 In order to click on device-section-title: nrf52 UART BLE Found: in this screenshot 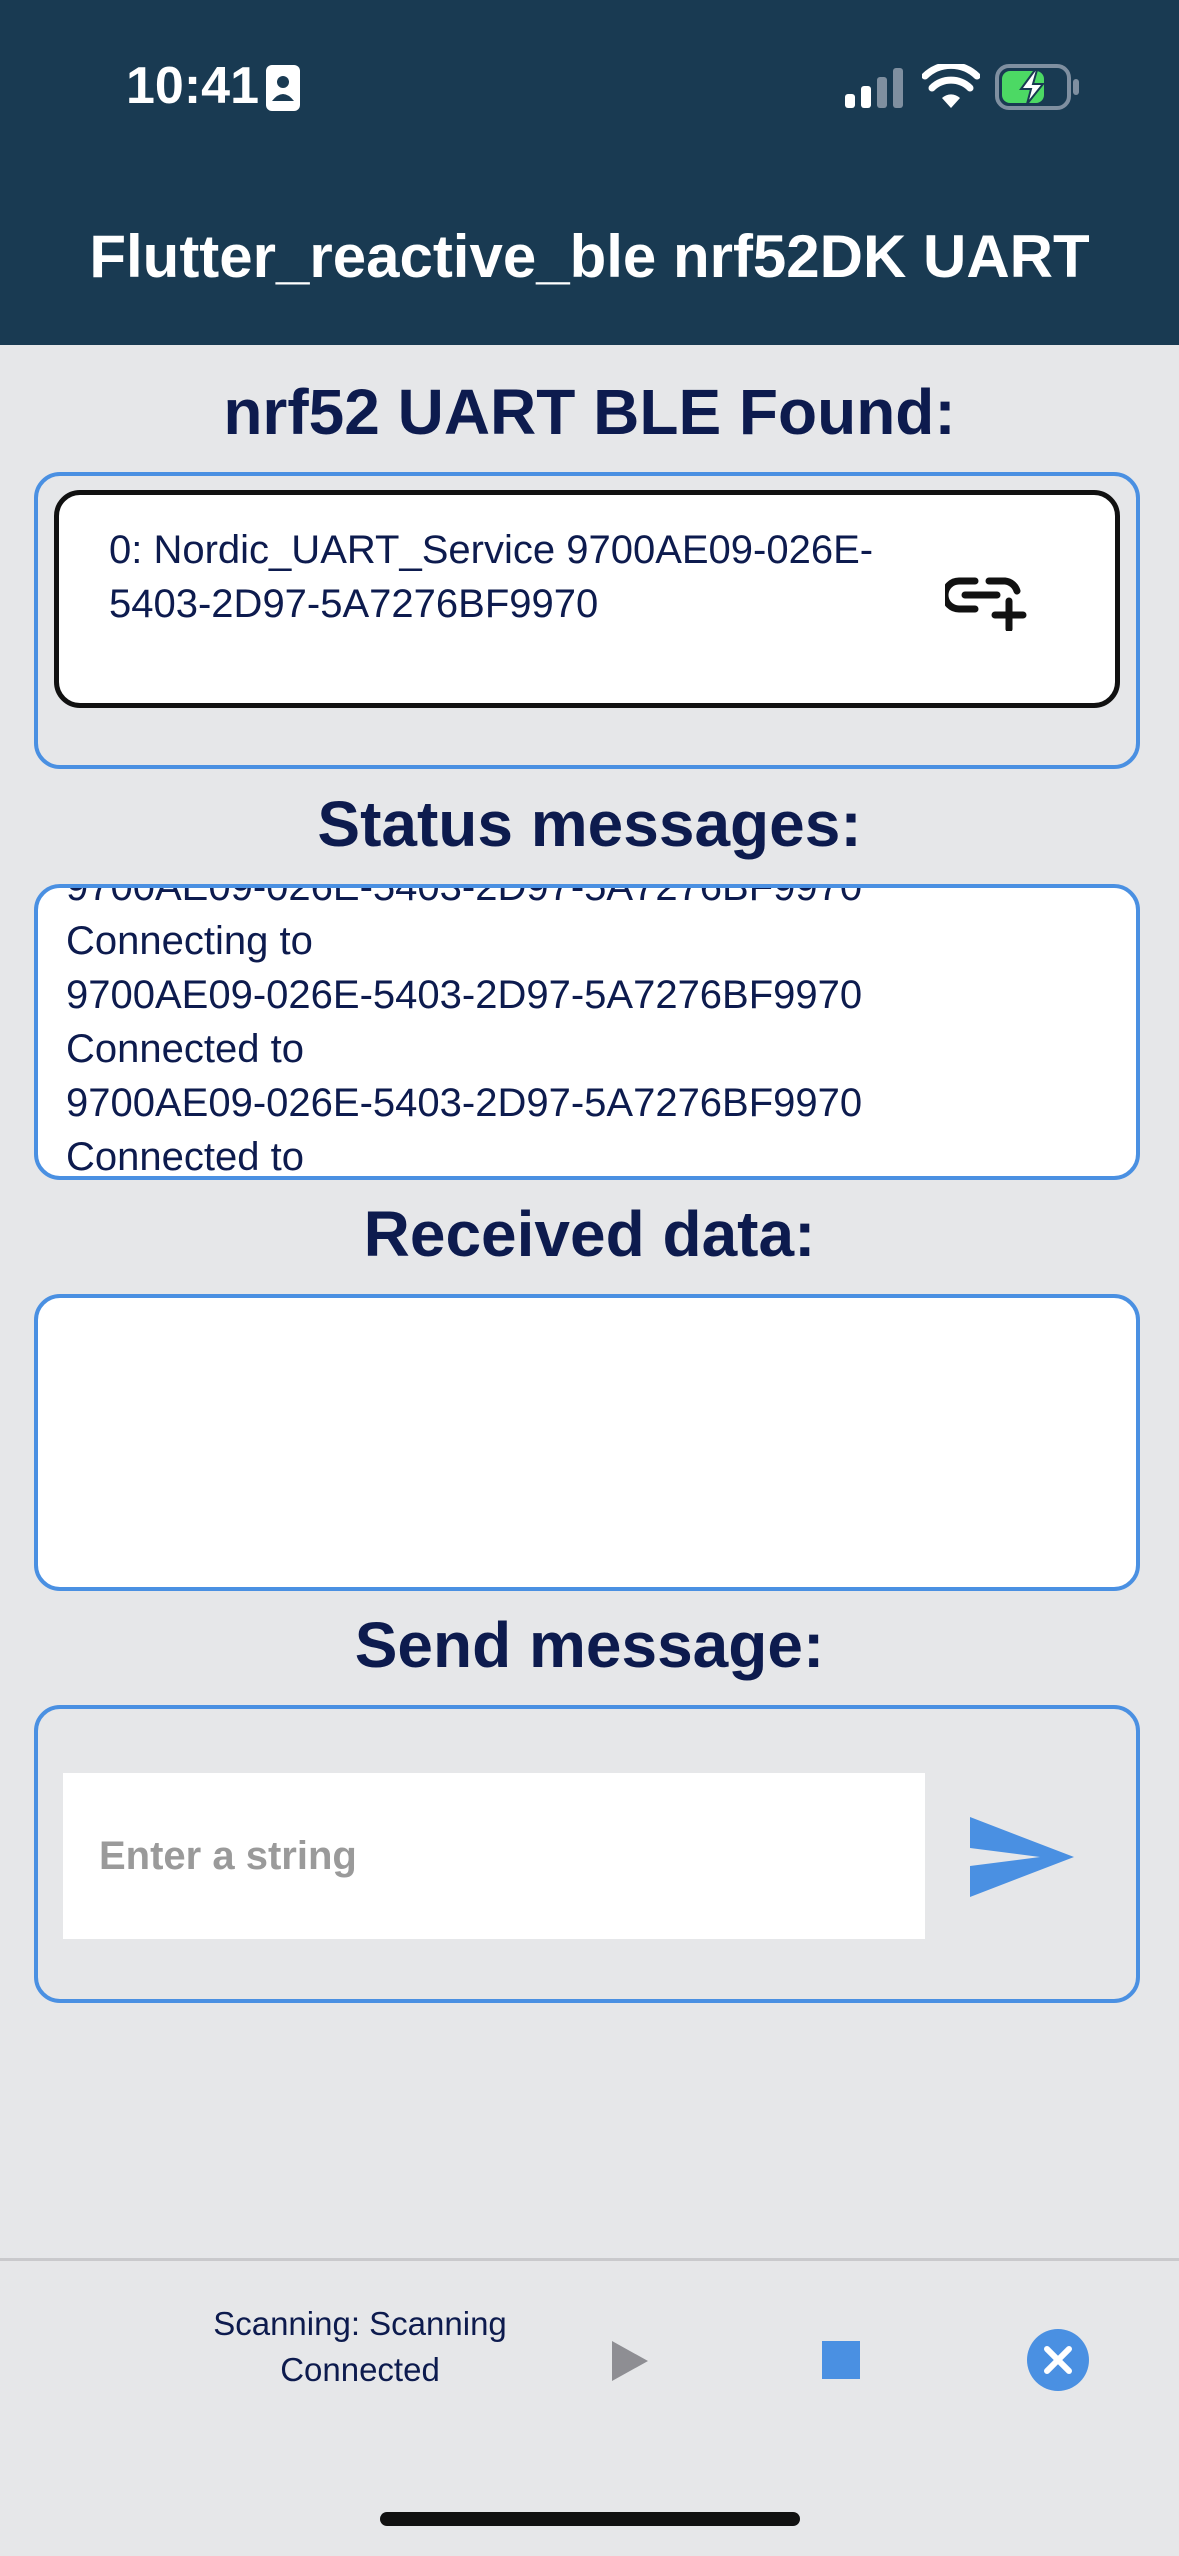, I will do `click(589, 412)`.